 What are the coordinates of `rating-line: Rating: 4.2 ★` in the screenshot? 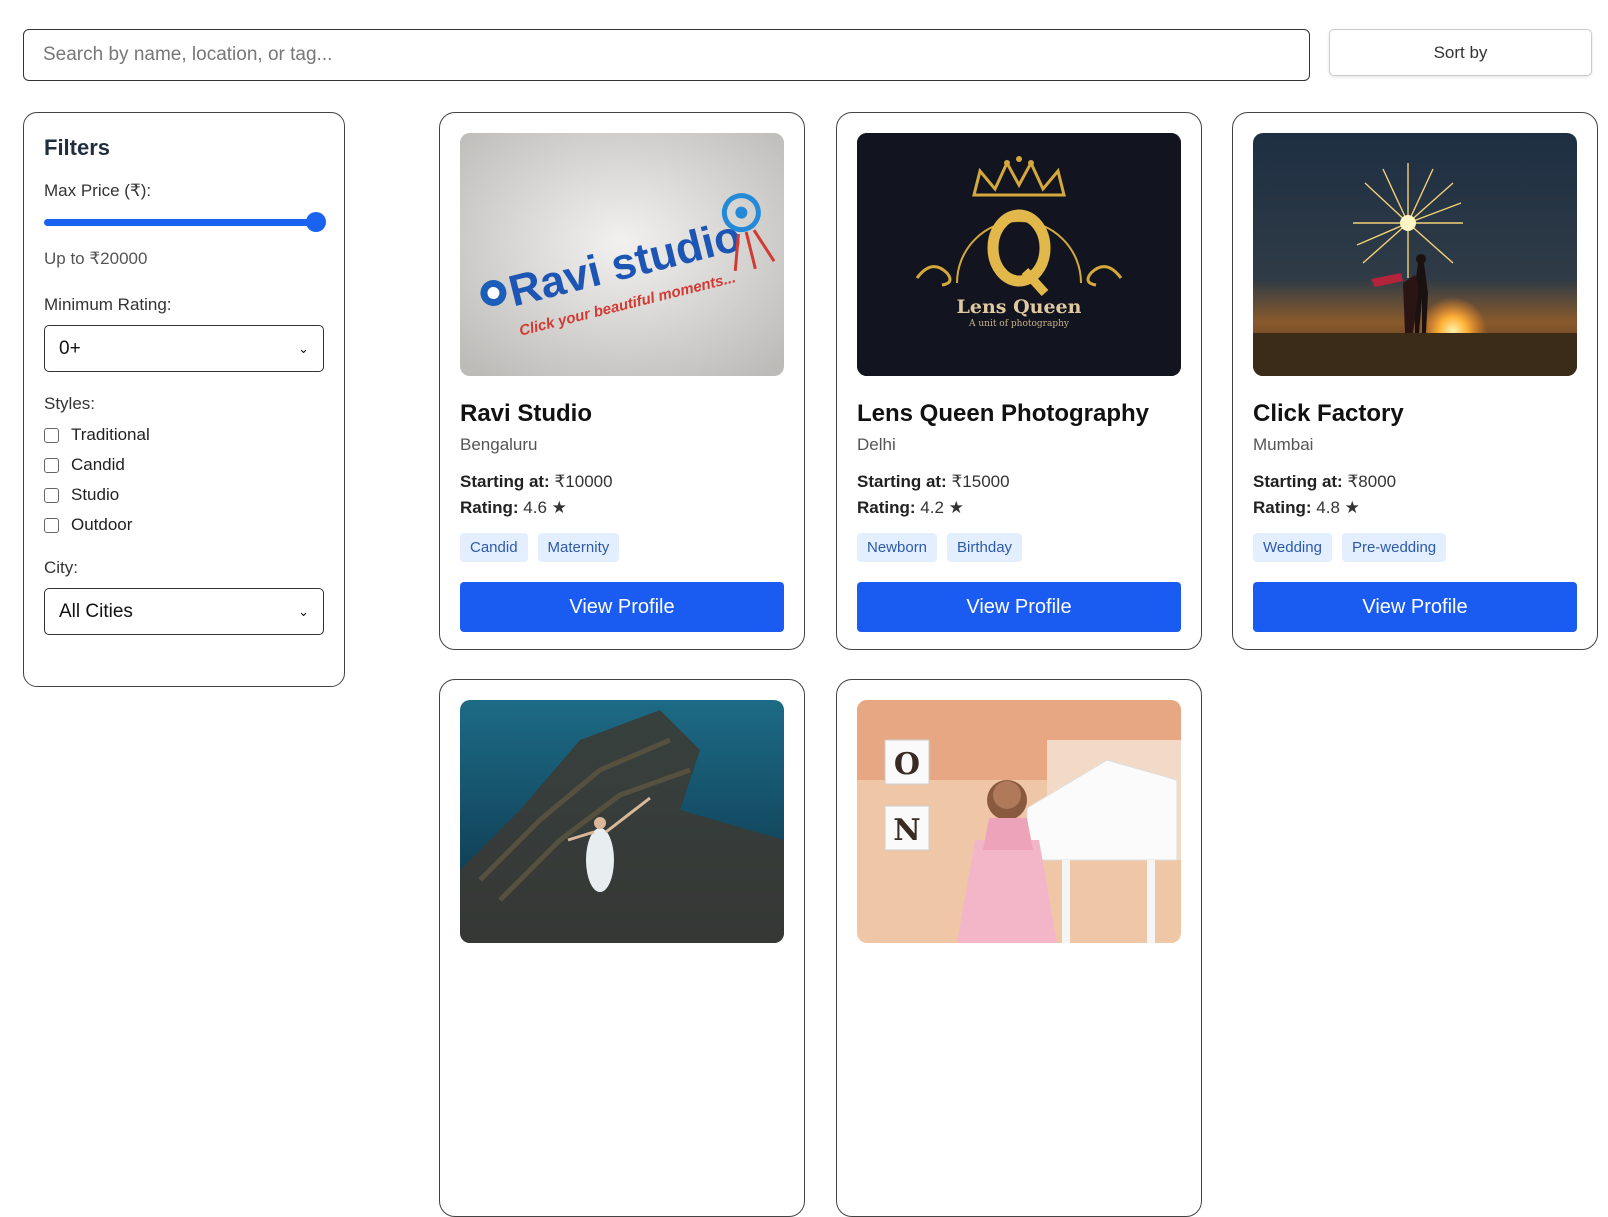 It's located at (1019, 508).